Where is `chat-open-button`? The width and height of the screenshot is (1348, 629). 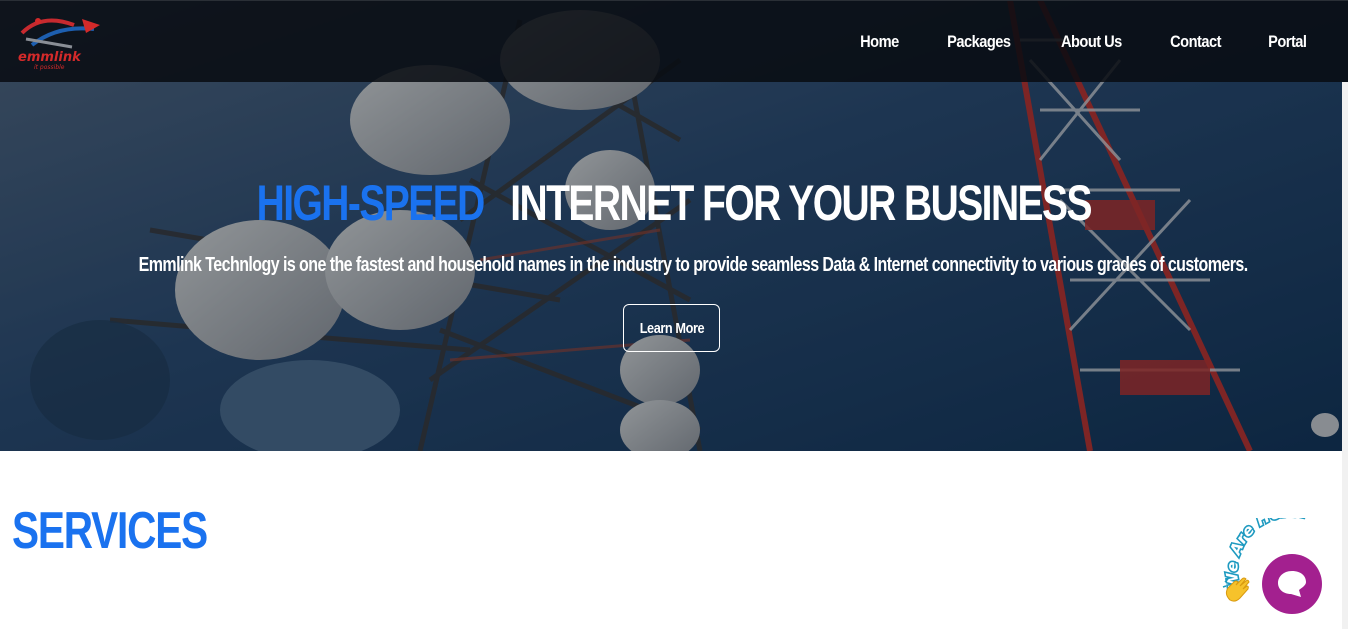
chat-open-button is located at coordinates (1292, 584).